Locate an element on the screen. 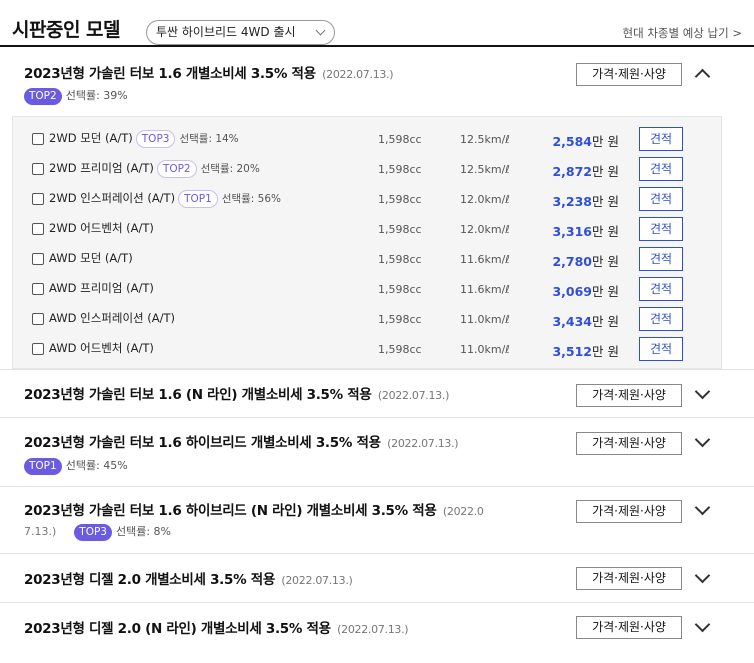 The height and width of the screenshot is (663, 754). price-value: 2,872 is located at coordinates (572, 171).